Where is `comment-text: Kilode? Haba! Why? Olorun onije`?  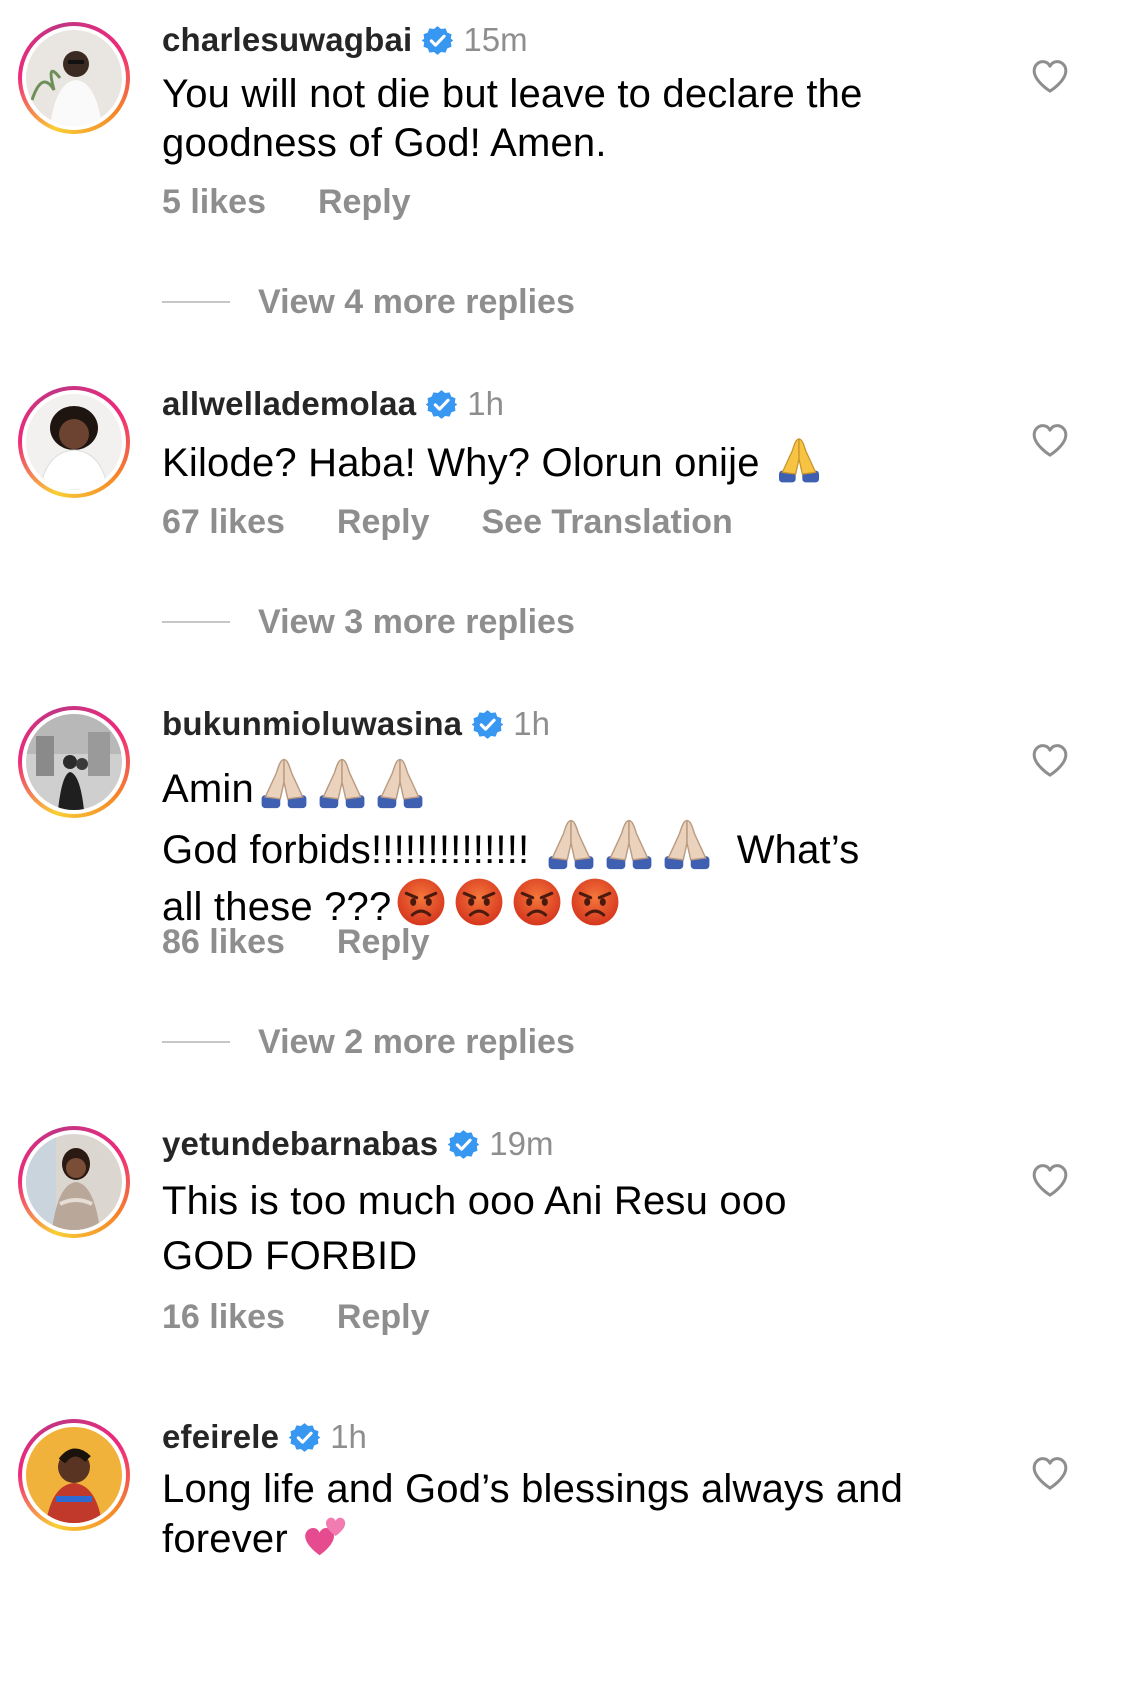
comment-text: Kilode? Haba! Why? Olorun onije is located at coordinates (592, 461).